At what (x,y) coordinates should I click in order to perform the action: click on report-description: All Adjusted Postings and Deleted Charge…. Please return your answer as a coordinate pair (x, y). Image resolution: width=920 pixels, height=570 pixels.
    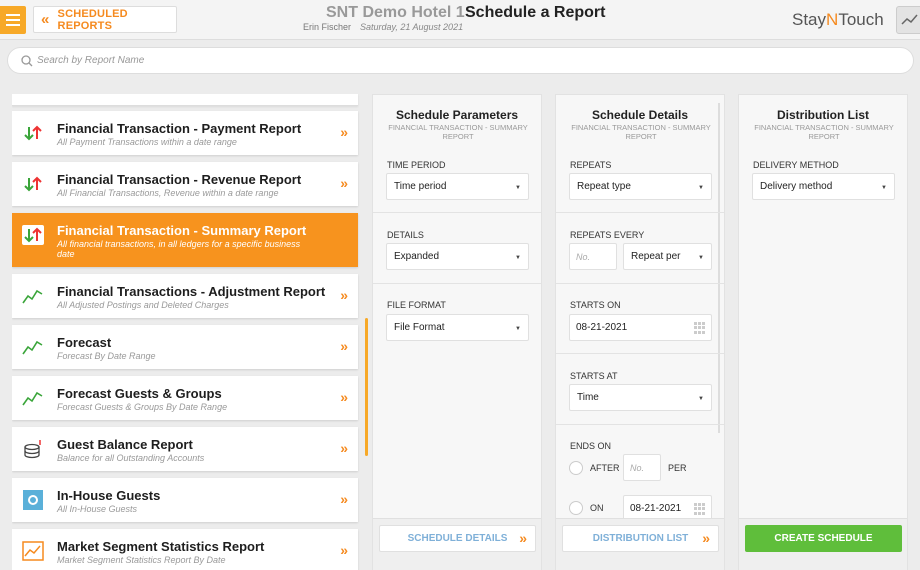
    Looking at the image, I should click on (143, 305).